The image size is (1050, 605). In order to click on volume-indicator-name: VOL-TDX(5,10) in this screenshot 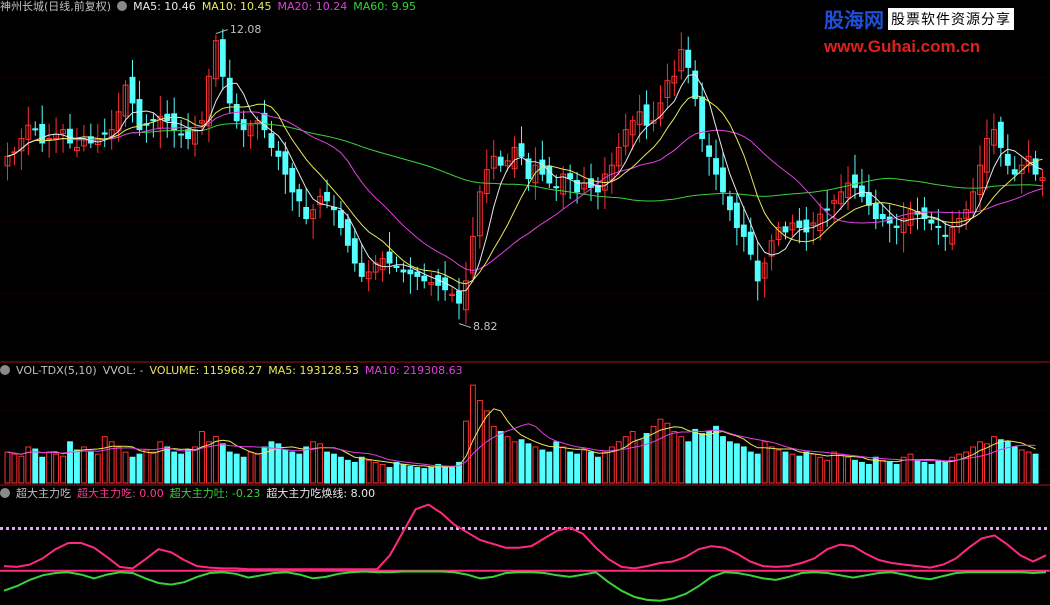, I will do `click(56, 370)`.